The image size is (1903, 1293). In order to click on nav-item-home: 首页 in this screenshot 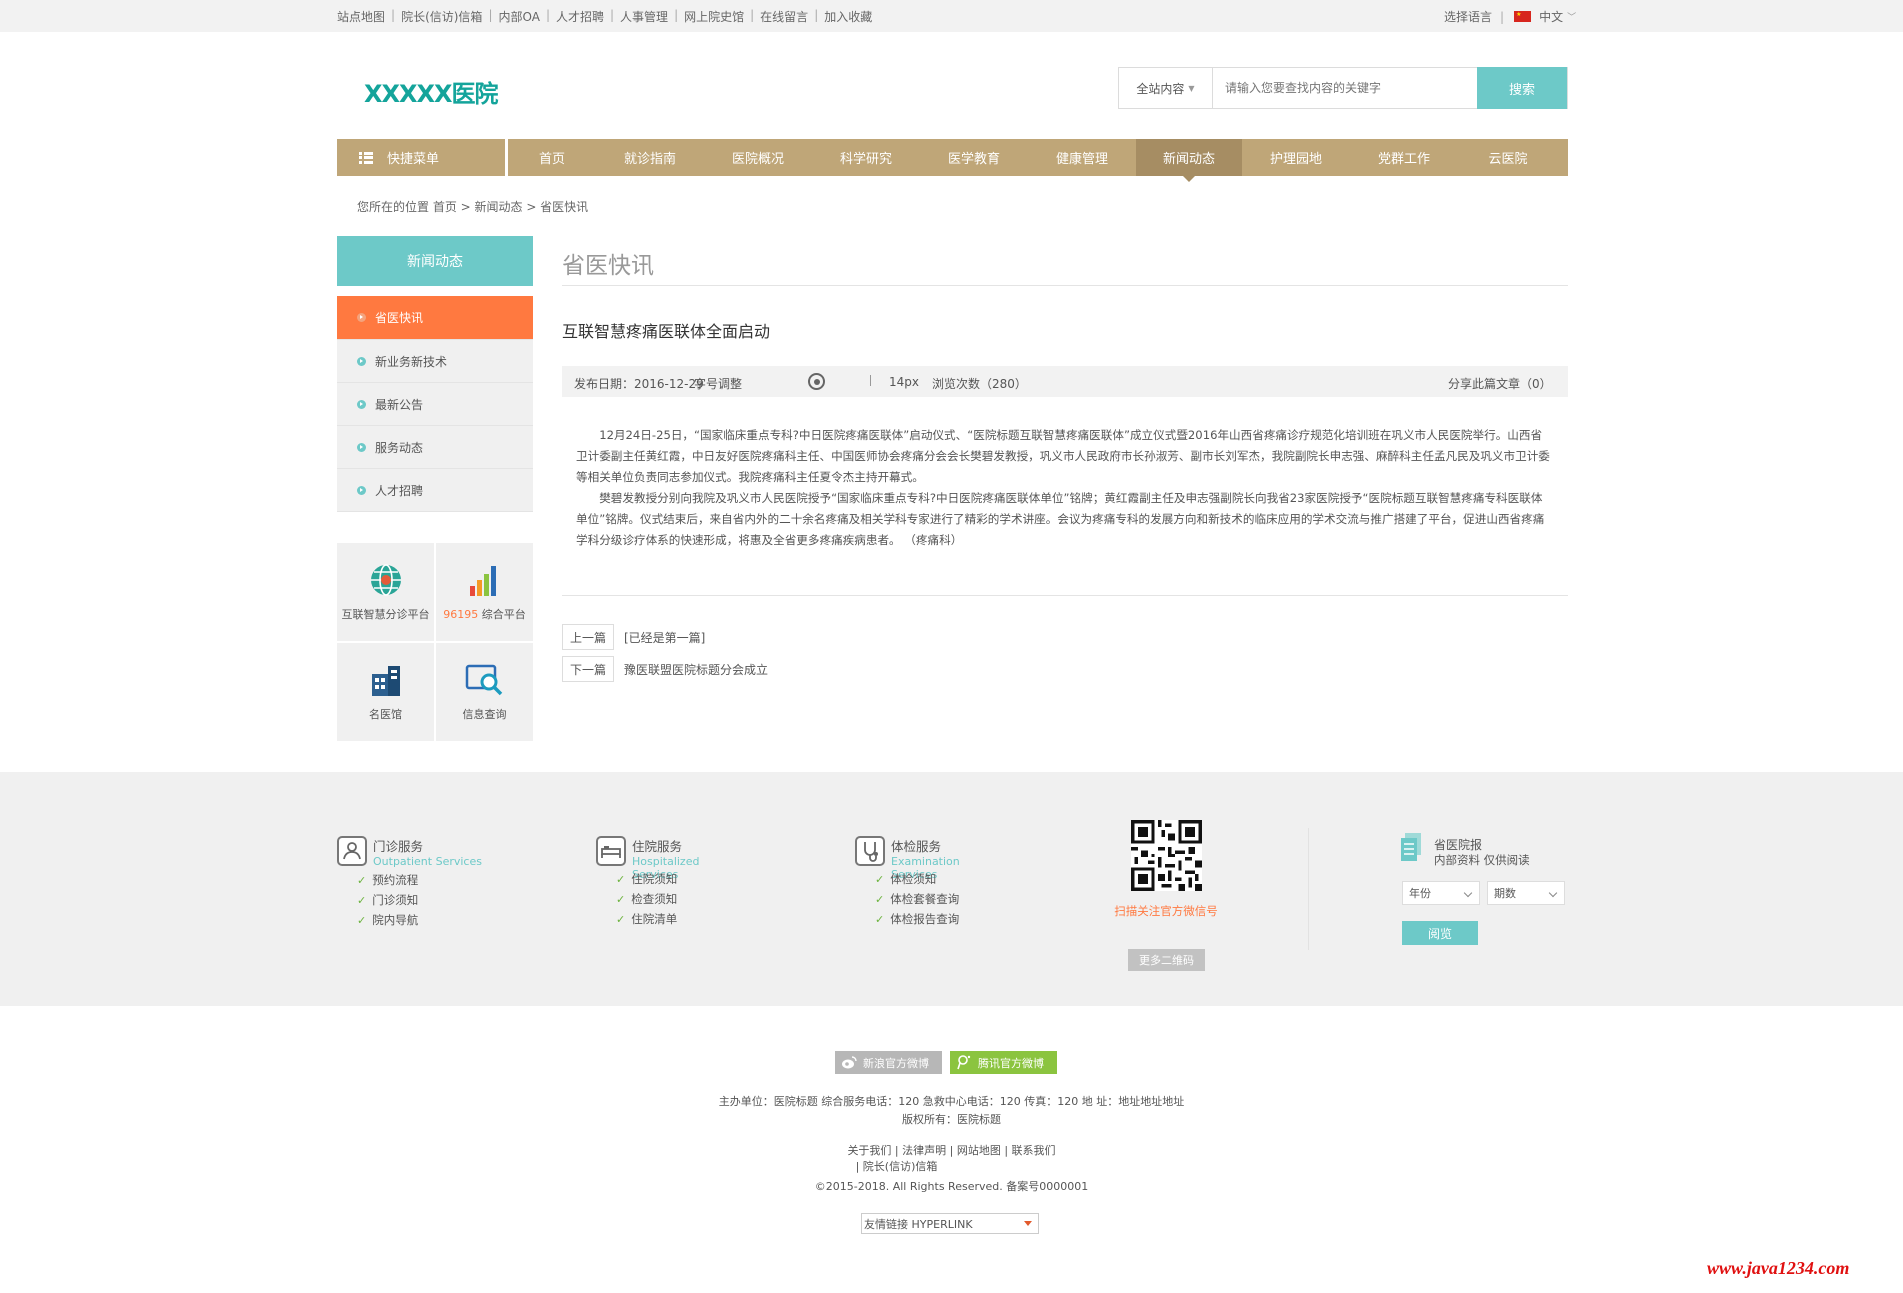, I will do `click(552, 157)`.